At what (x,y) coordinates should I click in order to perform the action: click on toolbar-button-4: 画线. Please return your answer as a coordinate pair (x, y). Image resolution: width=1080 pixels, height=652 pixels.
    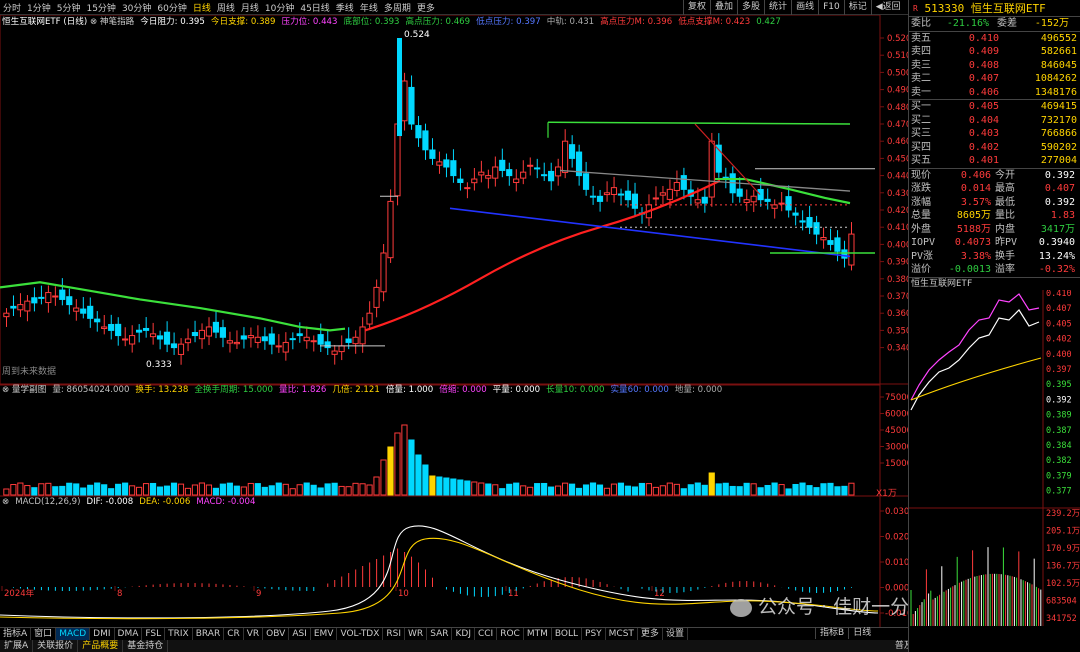
    Looking at the image, I should click on (804, 7).